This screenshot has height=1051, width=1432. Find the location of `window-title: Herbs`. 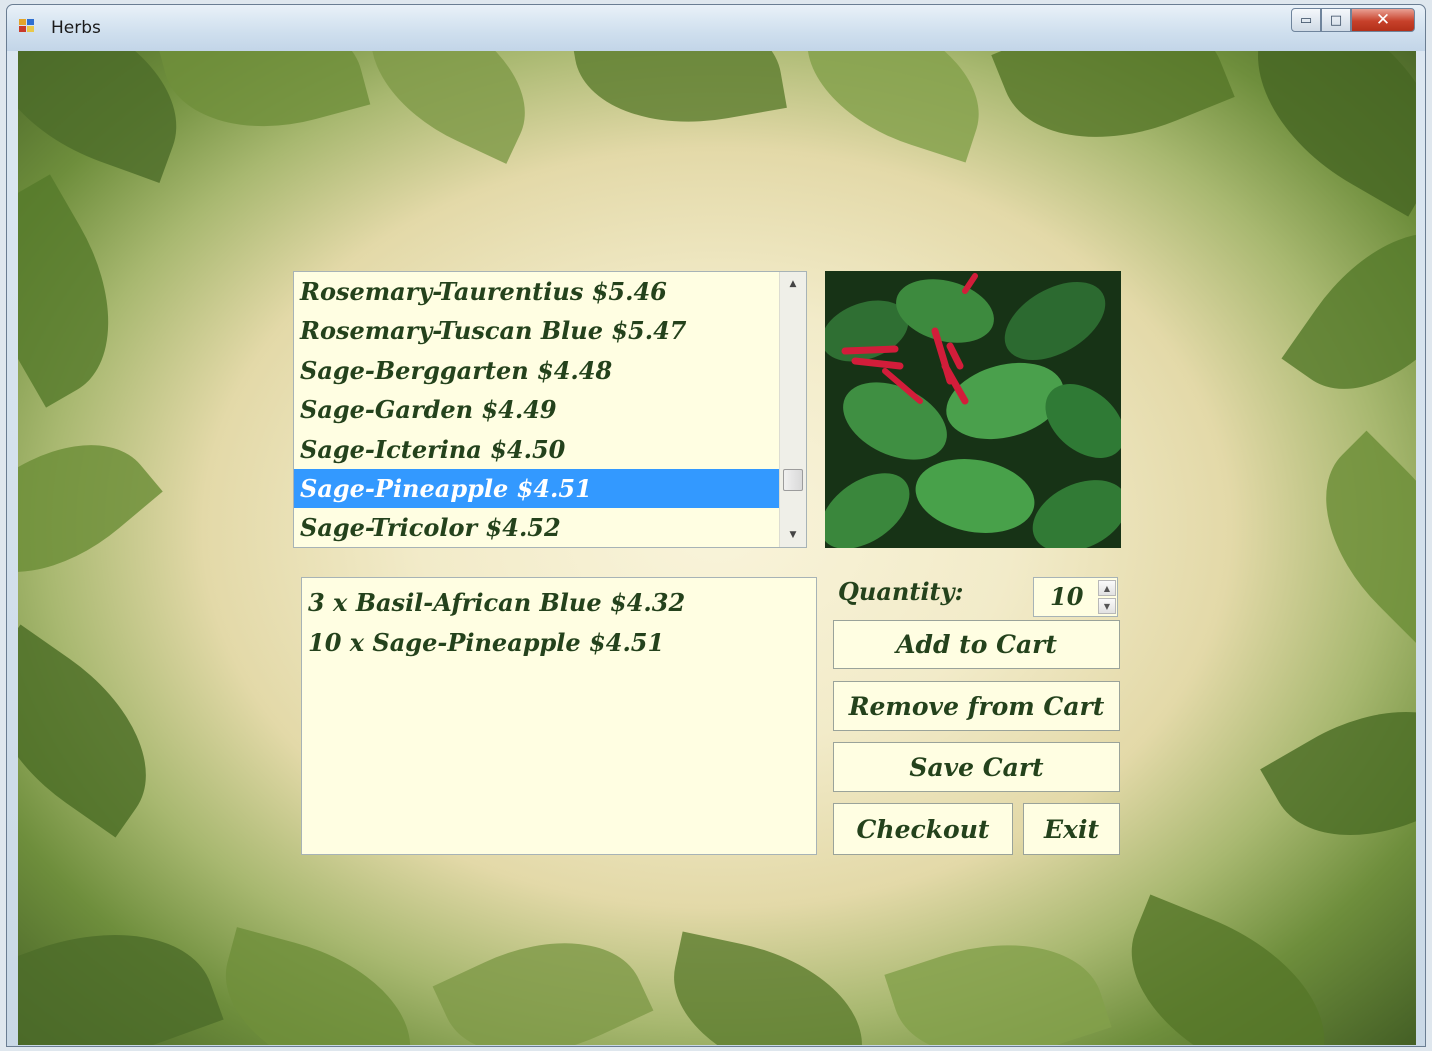

window-title: Herbs is located at coordinates (76, 28).